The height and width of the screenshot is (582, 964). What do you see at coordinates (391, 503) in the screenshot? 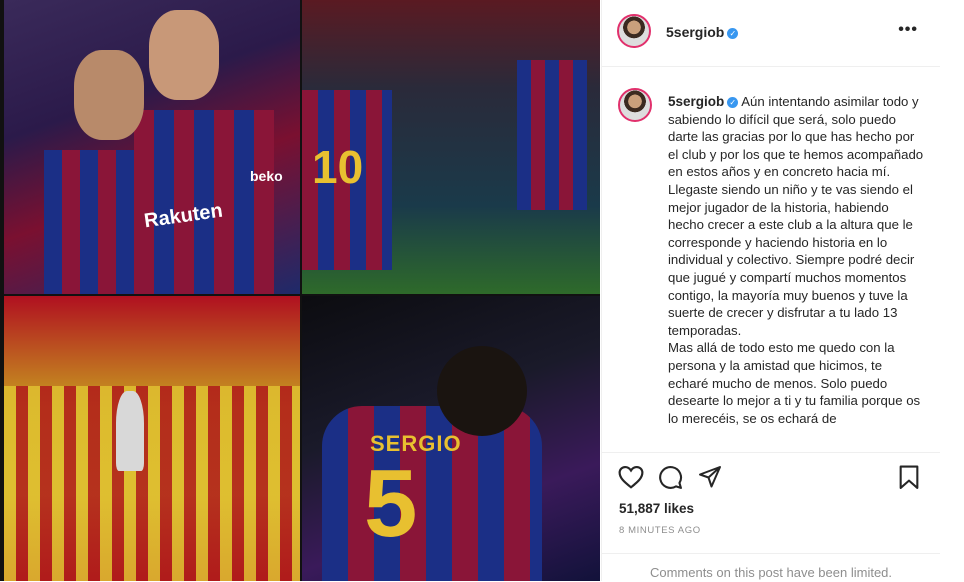
I see `jersey-number: 5` at bounding box center [391, 503].